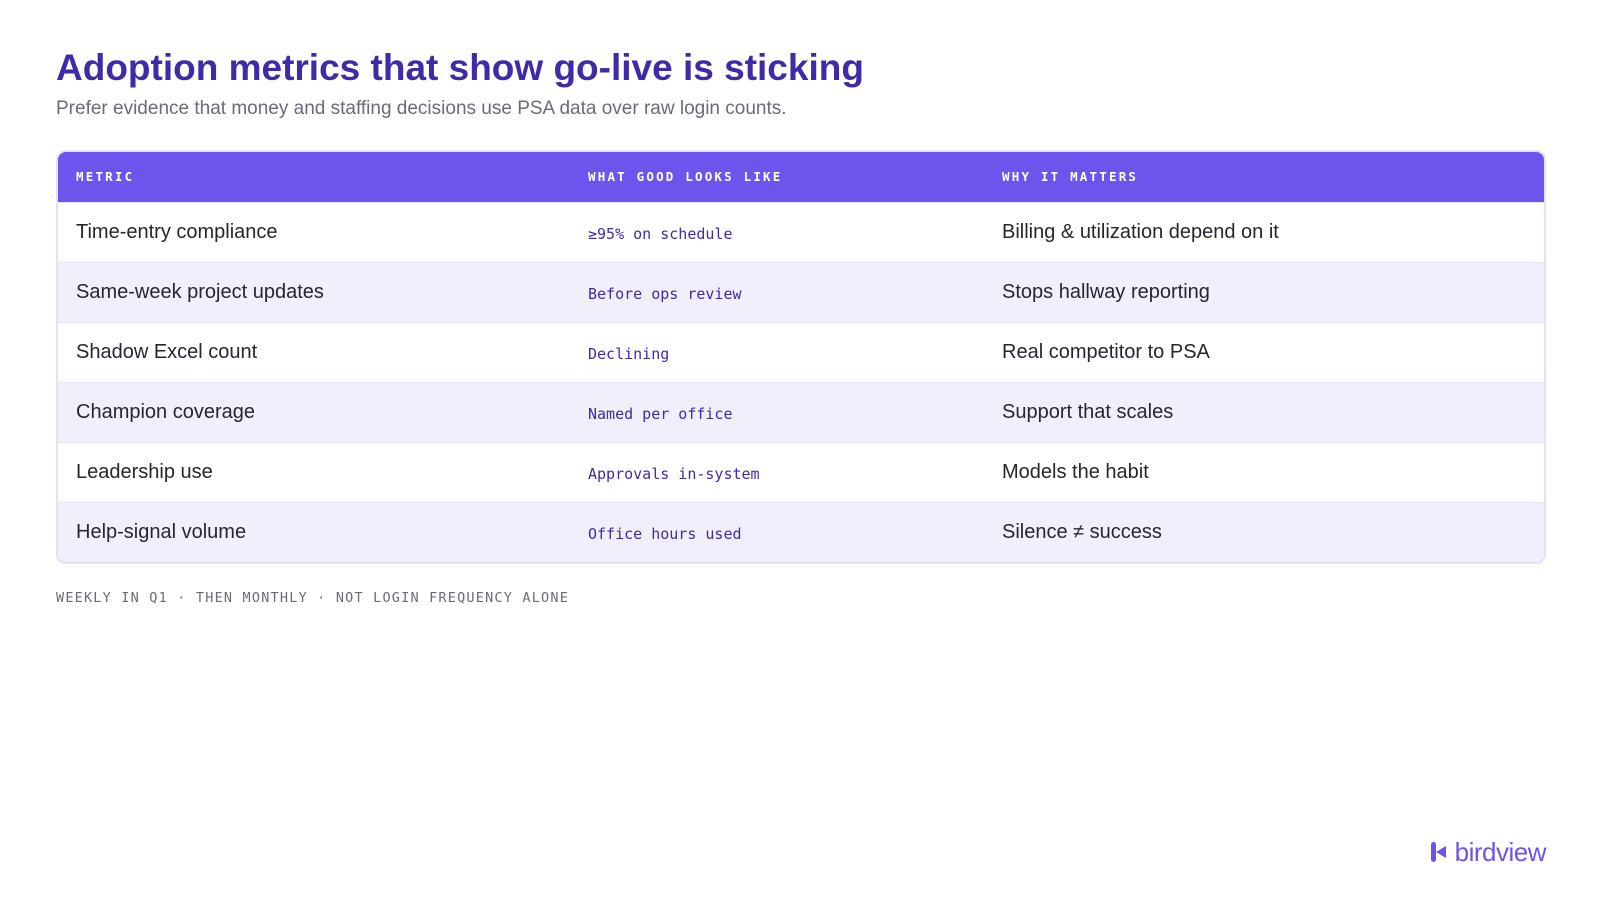  Describe the element at coordinates (665, 533) in the screenshot. I see `good-cell: Office hours used` at that location.